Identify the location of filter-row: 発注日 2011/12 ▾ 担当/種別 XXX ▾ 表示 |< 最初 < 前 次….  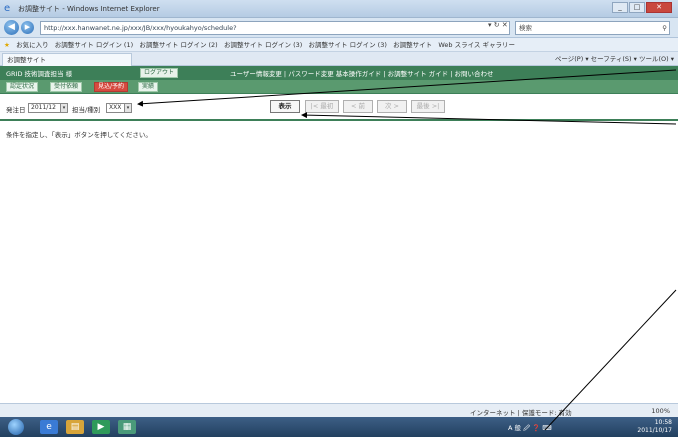
(339, 108).